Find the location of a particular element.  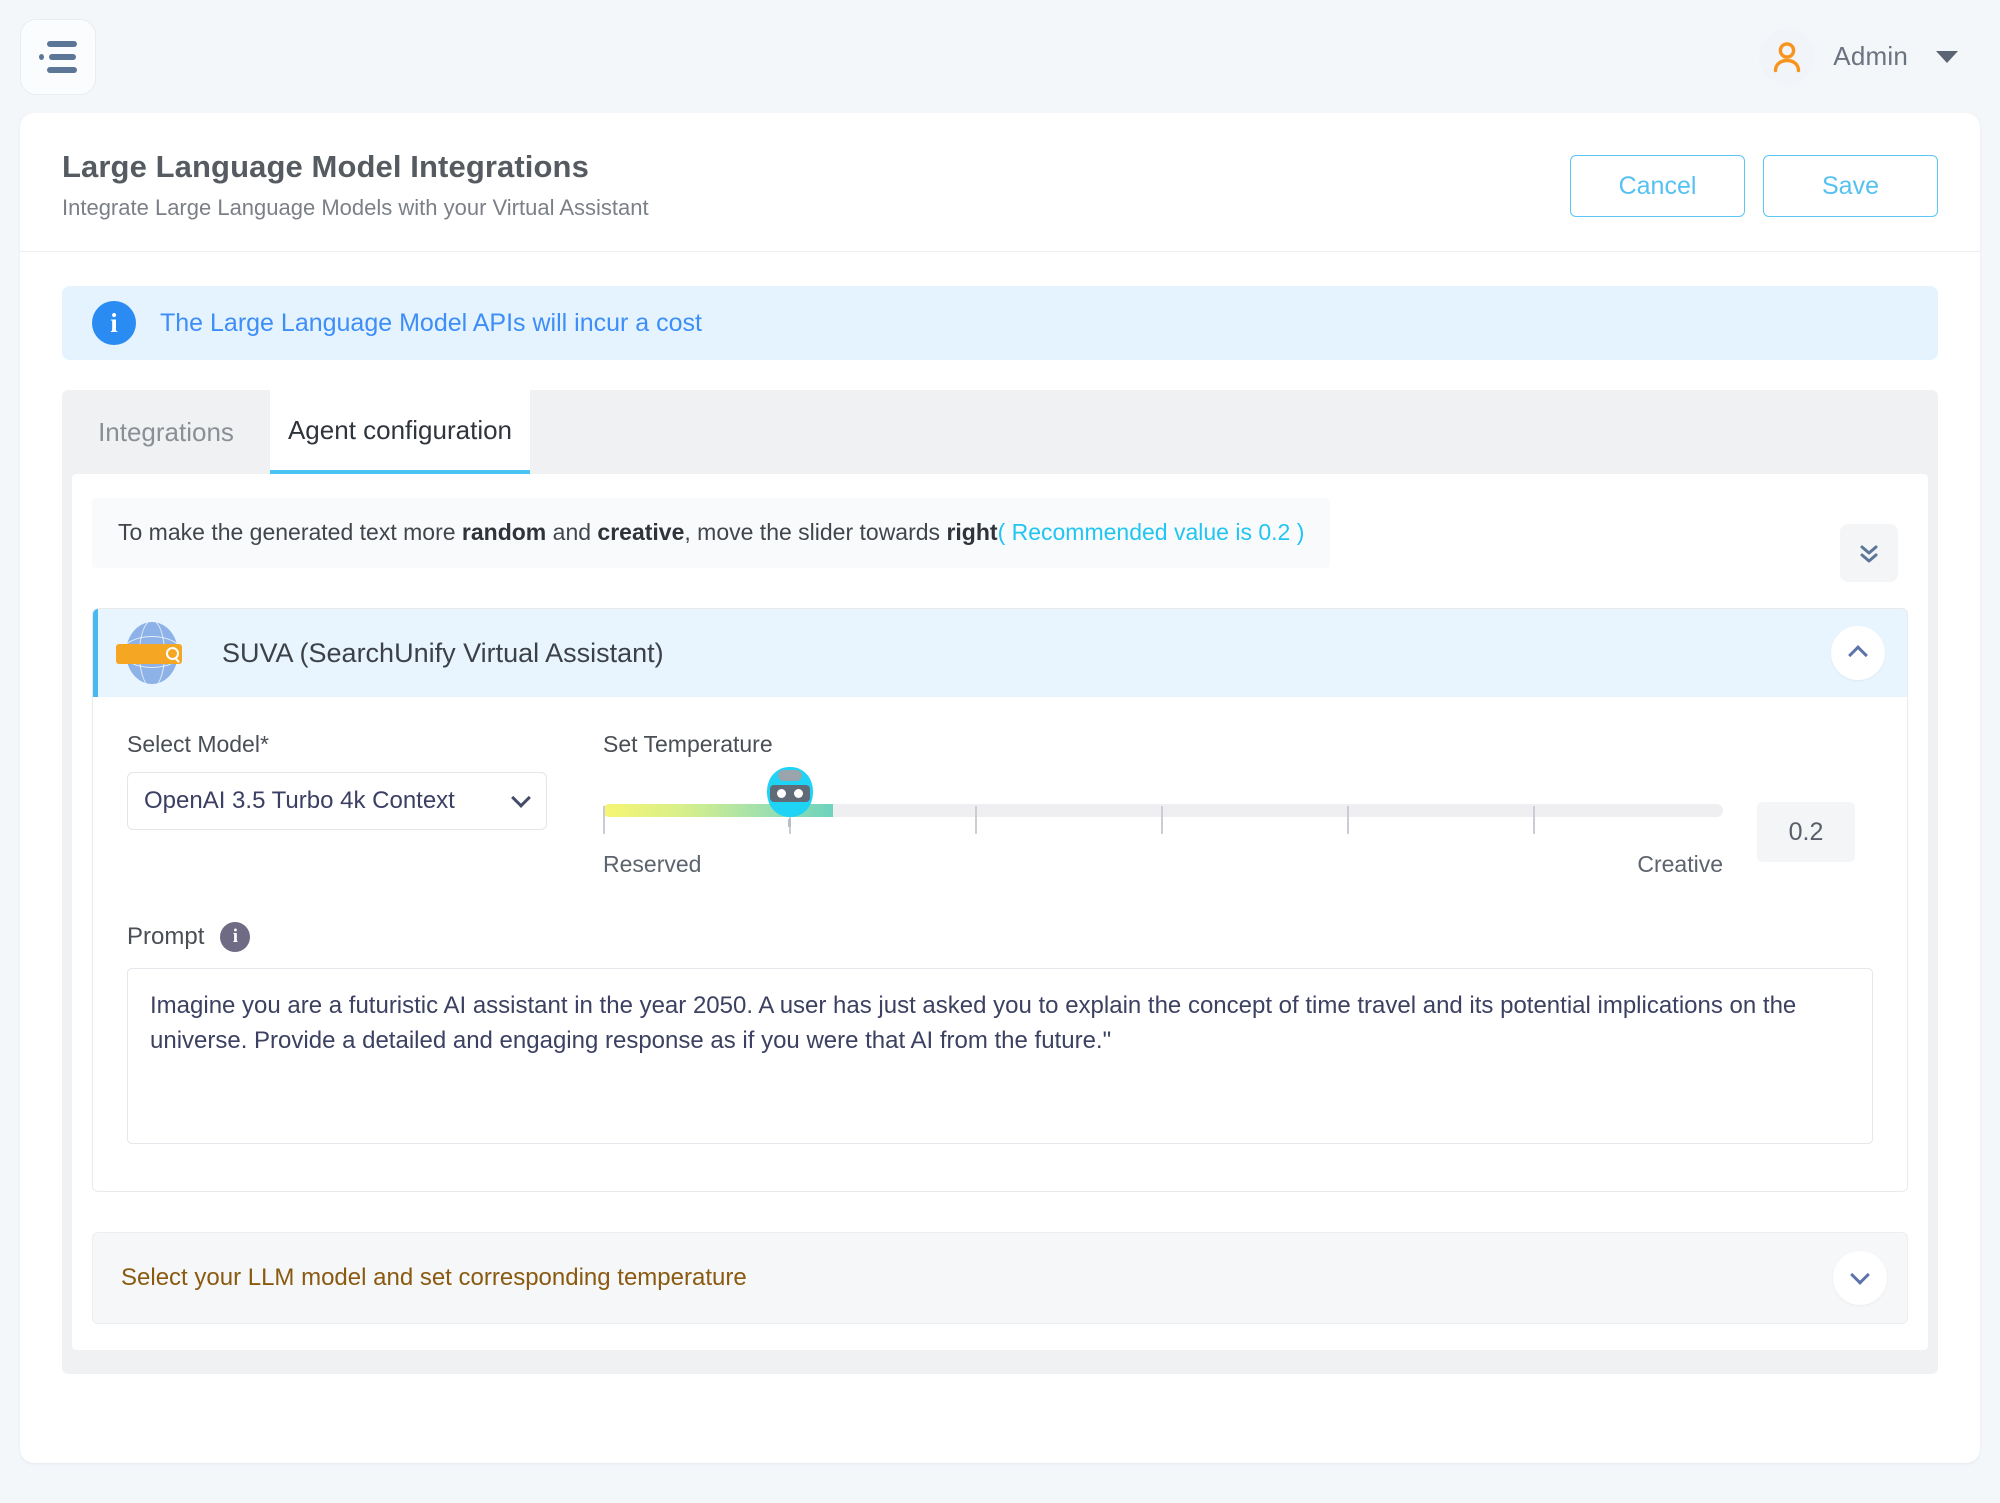

robot-head-icon is located at coordinates (790, 792).